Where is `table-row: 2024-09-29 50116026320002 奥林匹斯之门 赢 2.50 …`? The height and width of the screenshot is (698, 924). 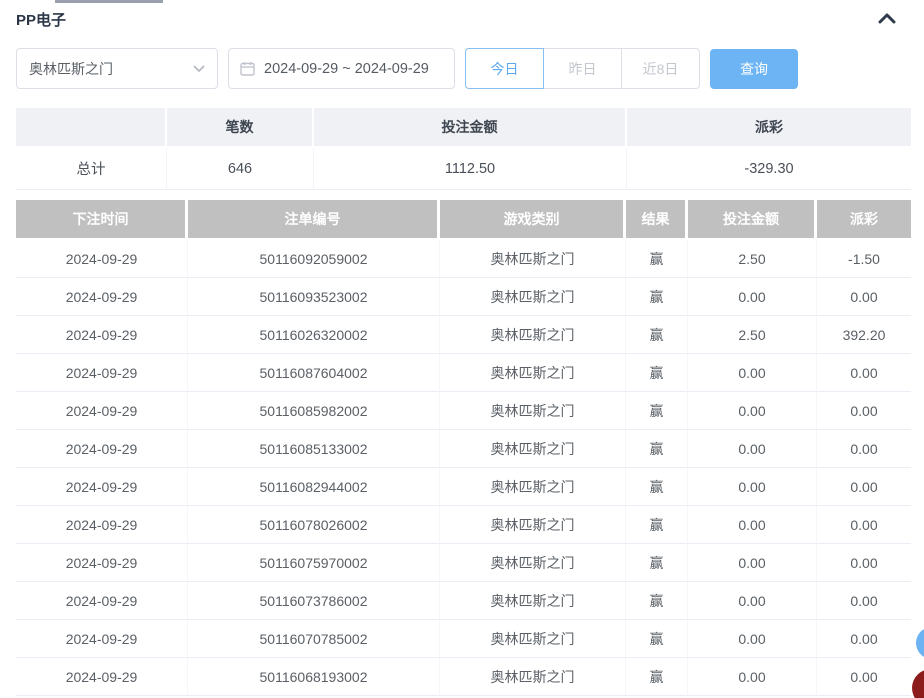
table-row: 2024-09-29 50116026320002 奥林匹斯之门 赢 2.50 … is located at coordinates (463, 335).